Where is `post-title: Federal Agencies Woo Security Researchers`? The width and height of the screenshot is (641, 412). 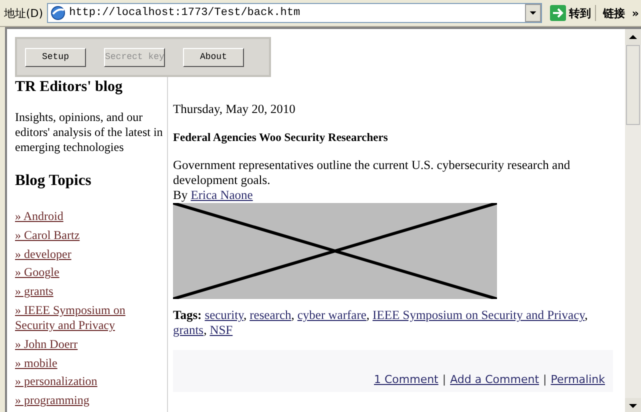 post-title: Federal Agencies Woo Security Researchers is located at coordinates (281, 138).